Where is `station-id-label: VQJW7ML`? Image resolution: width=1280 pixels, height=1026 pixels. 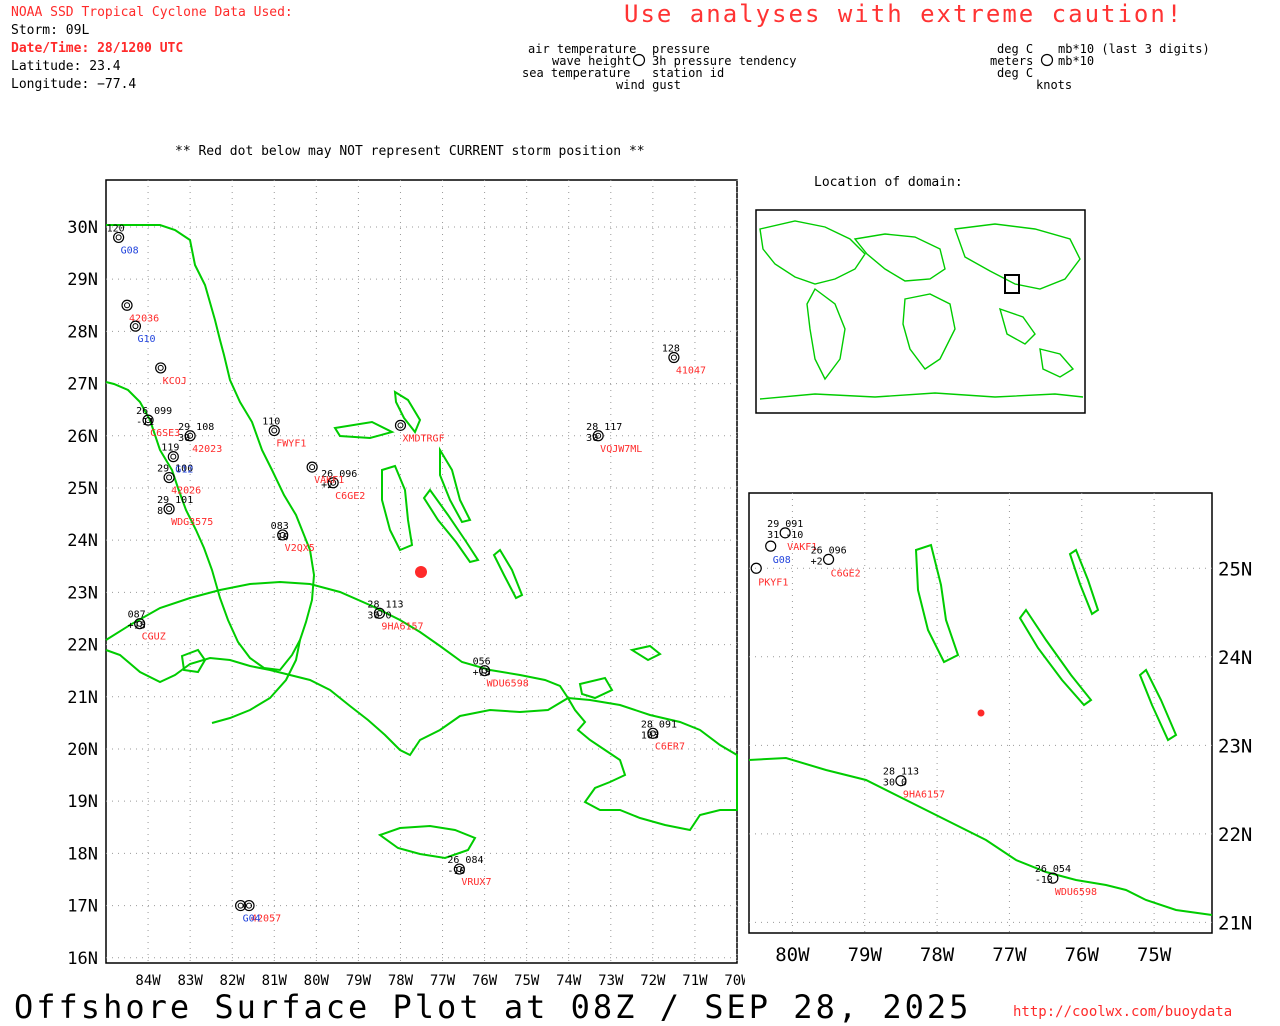
station-id-label: VQJW7ML is located at coordinates (621, 449).